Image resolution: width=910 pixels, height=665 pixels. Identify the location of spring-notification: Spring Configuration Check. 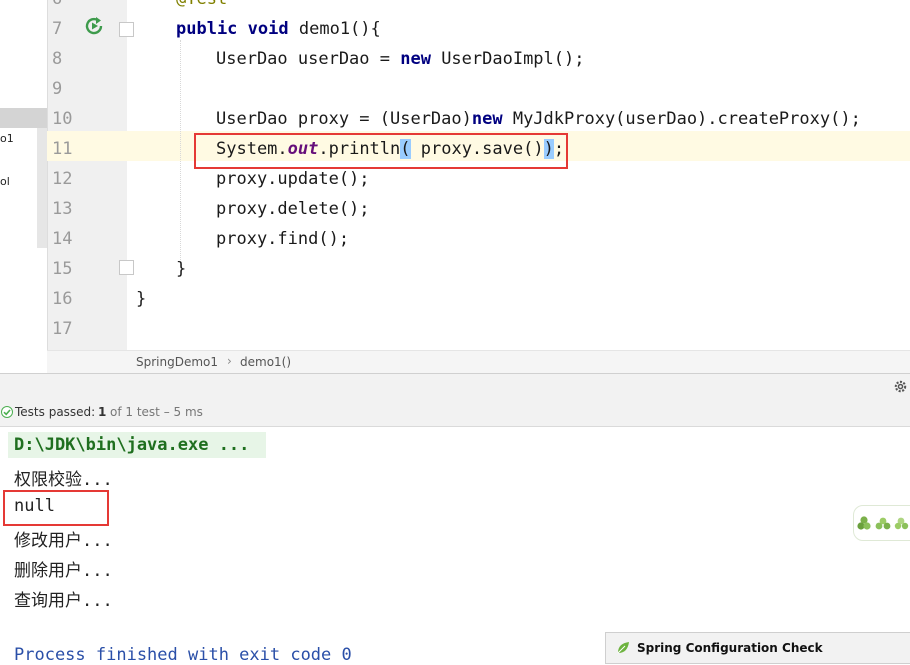
(757, 648).